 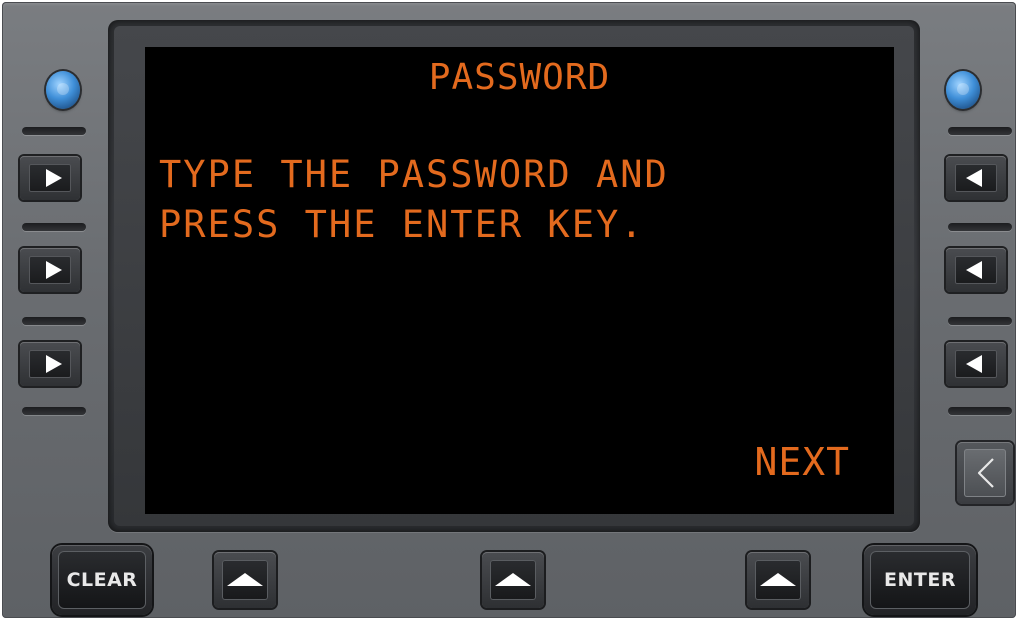 I want to click on brightness-knob-right, so click(x=963, y=90).